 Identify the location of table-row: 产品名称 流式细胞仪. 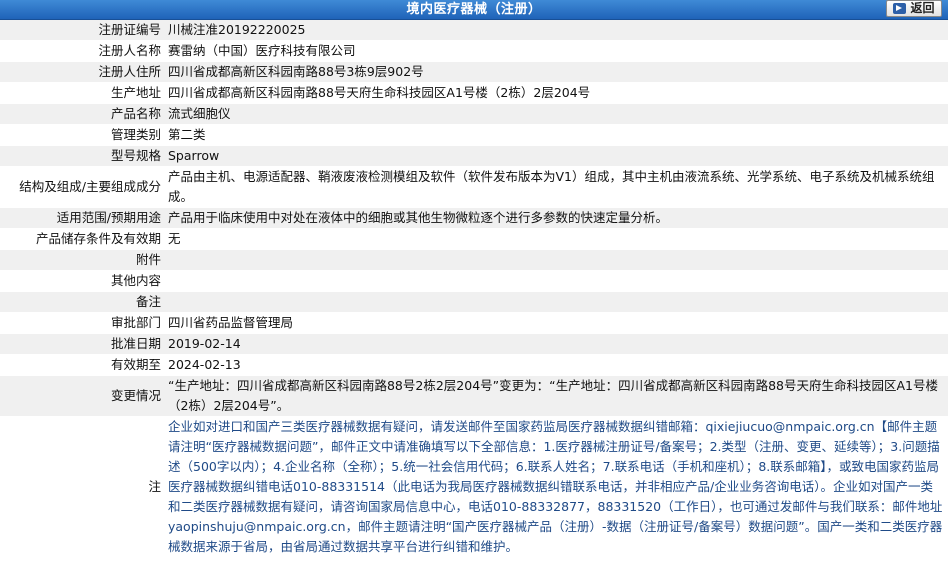
(474, 114).